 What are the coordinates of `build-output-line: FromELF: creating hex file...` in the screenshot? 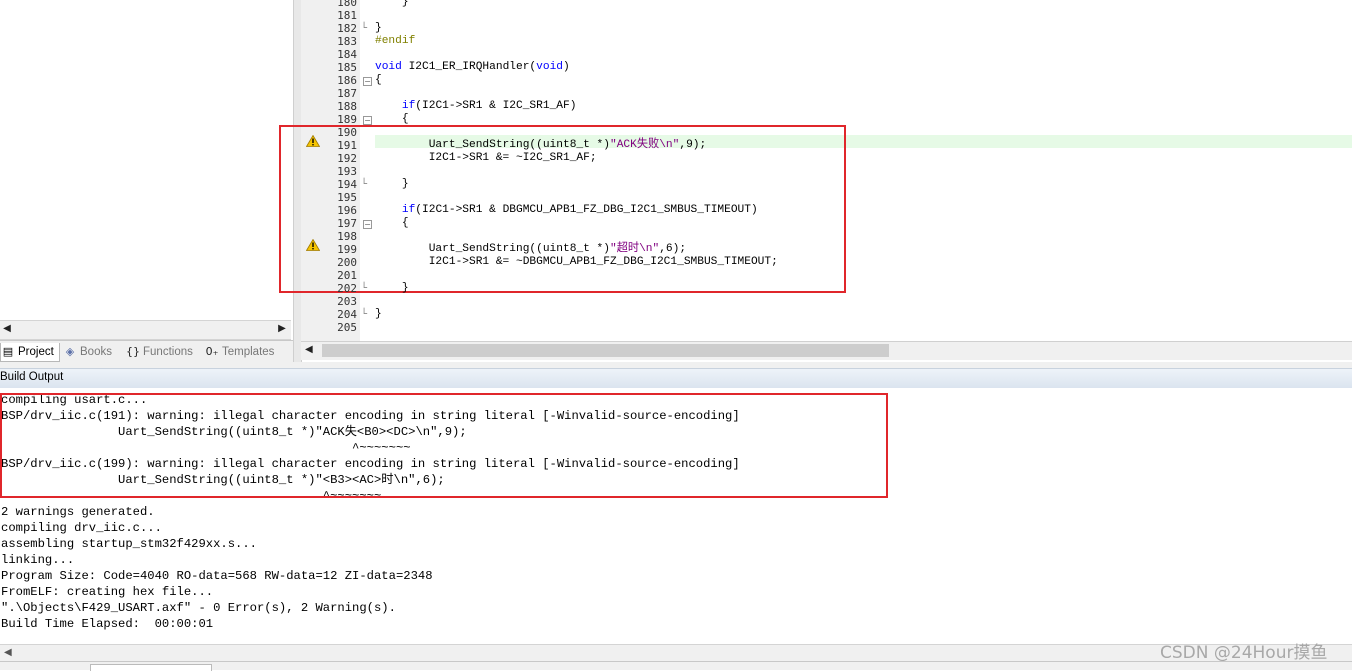 It's located at (107, 592).